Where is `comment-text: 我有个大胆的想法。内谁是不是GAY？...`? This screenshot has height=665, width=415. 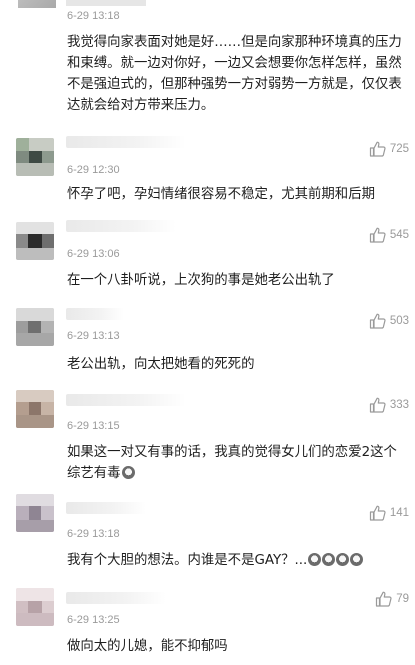 comment-text: 我有个大胆的想法。内谁是不是GAY？... is located at coordinates (238, 560).